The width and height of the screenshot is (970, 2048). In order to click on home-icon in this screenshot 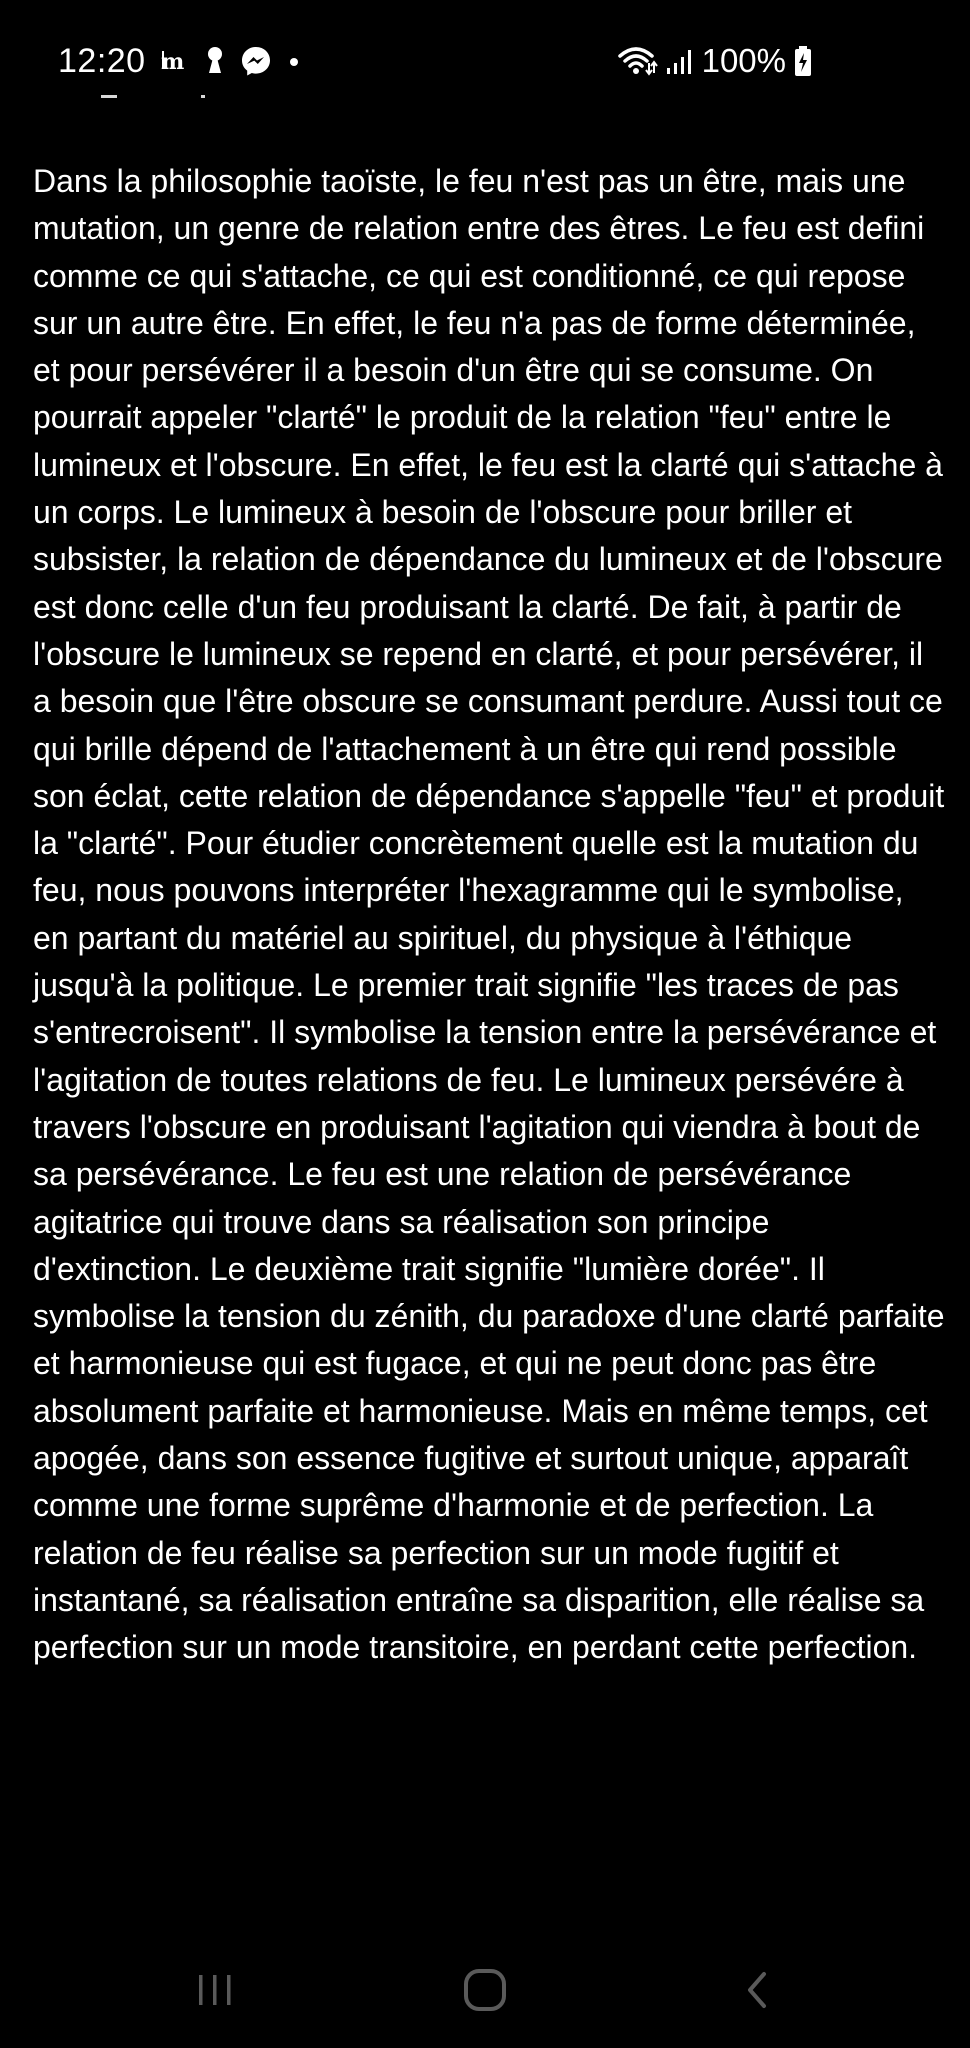, I will do `click(485, 1992)`.